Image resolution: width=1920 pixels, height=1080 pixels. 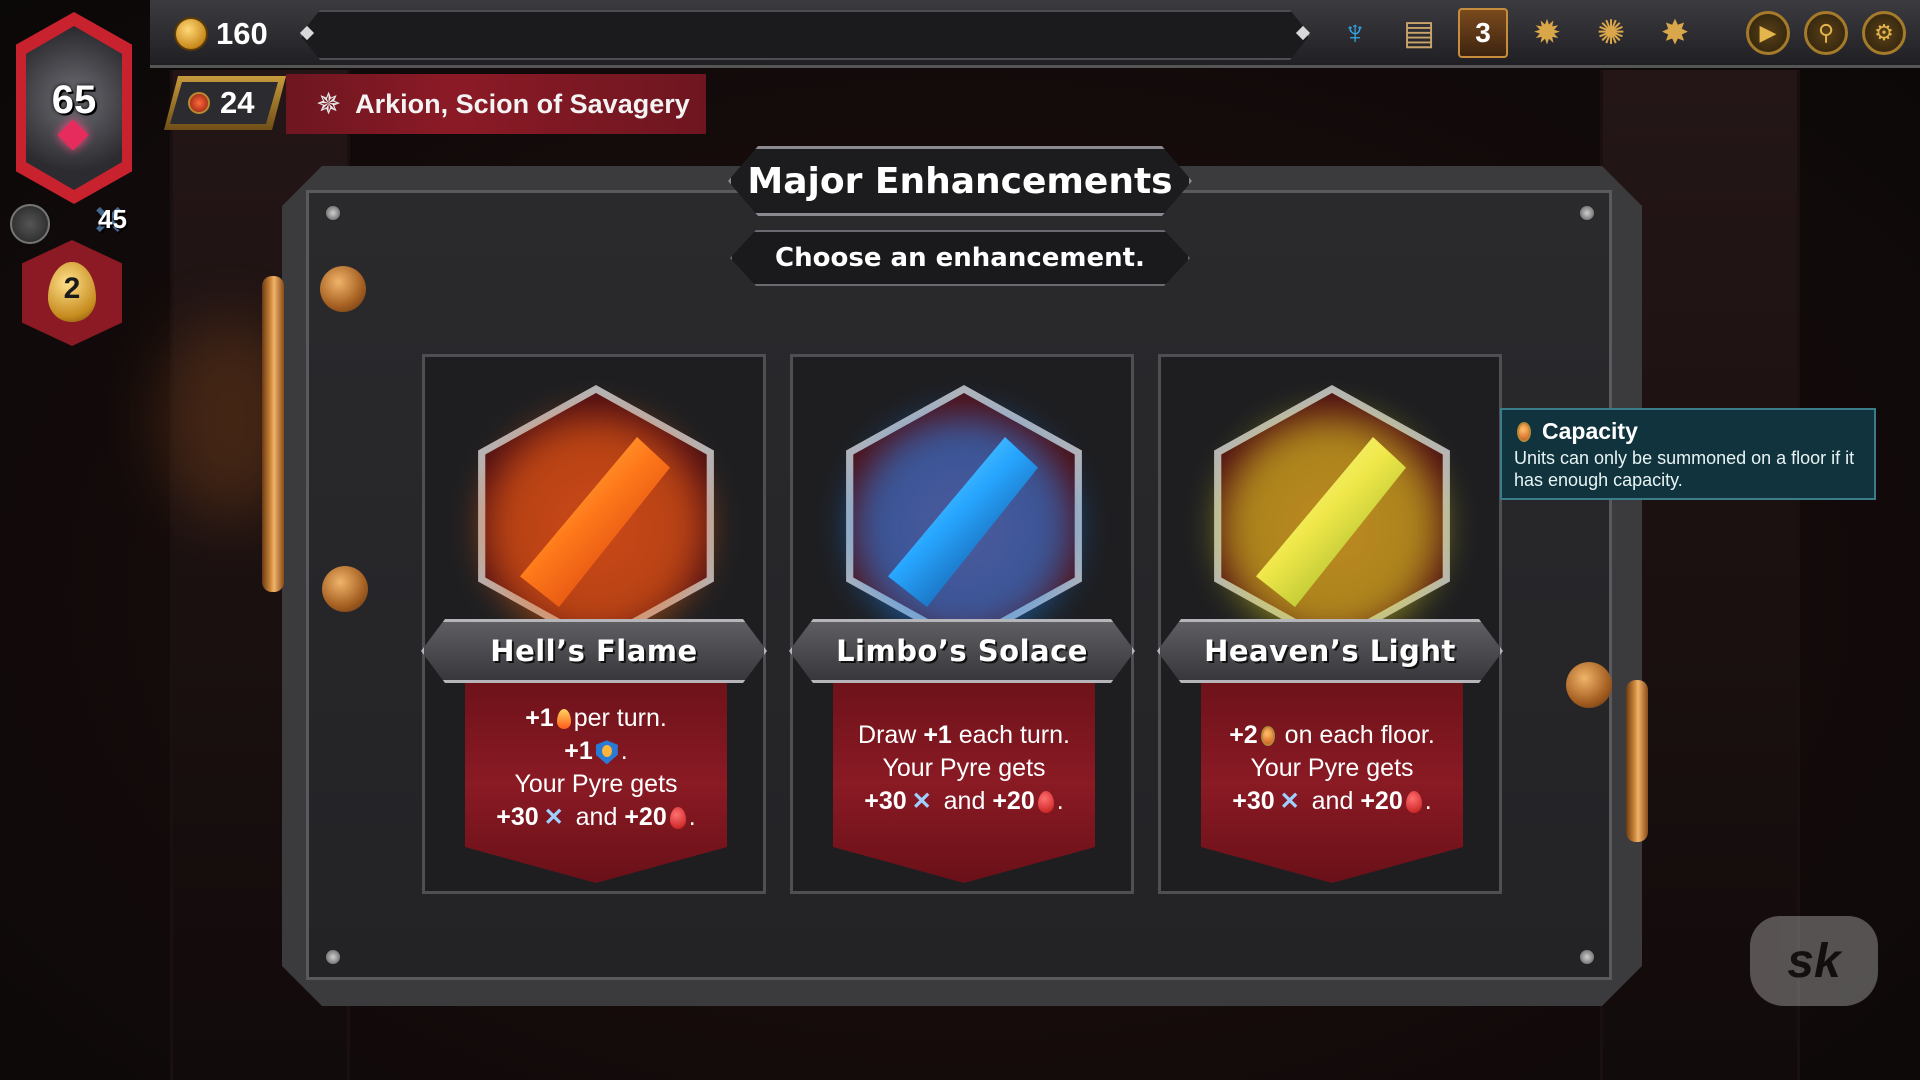 I want to click on dragon-egg-value: 2, so click(x=72, y=288).